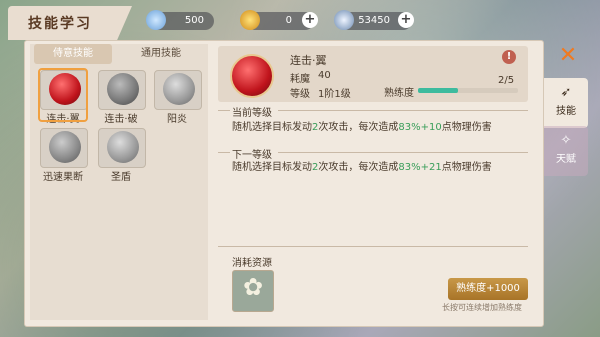 The image size is (600, 337). I want to click on level-value: 1阶1级, so click(334, 94).